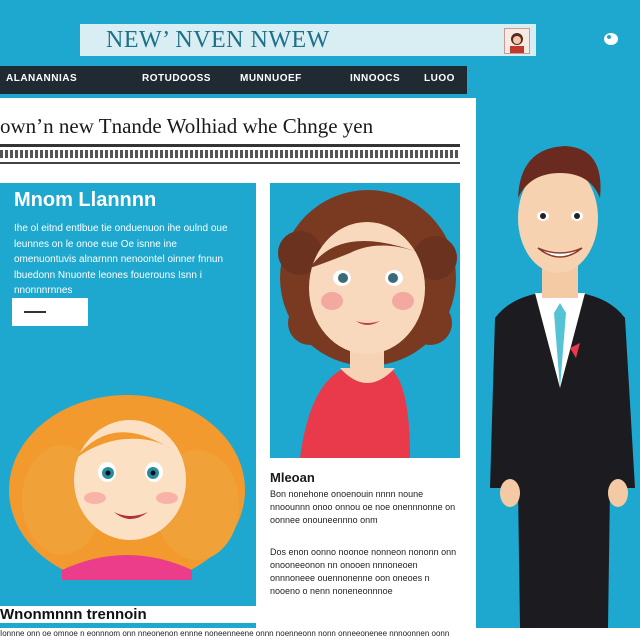 The height and width of the screenshot is (640, 640). I want to click on close-icon, so click(611, 39).